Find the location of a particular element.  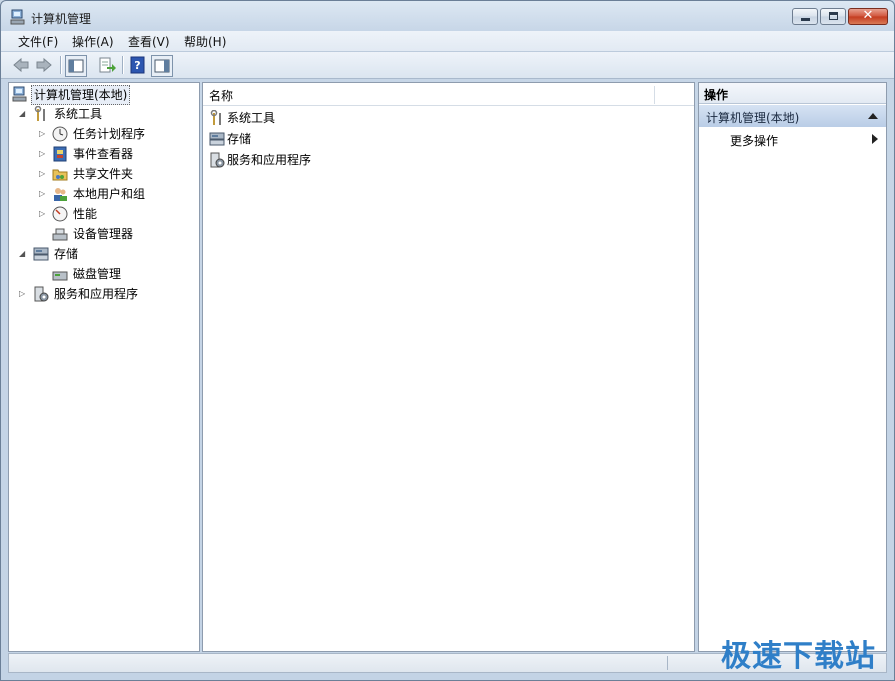

menu-help: 帮助(H) is located at coordinates (205, 41).